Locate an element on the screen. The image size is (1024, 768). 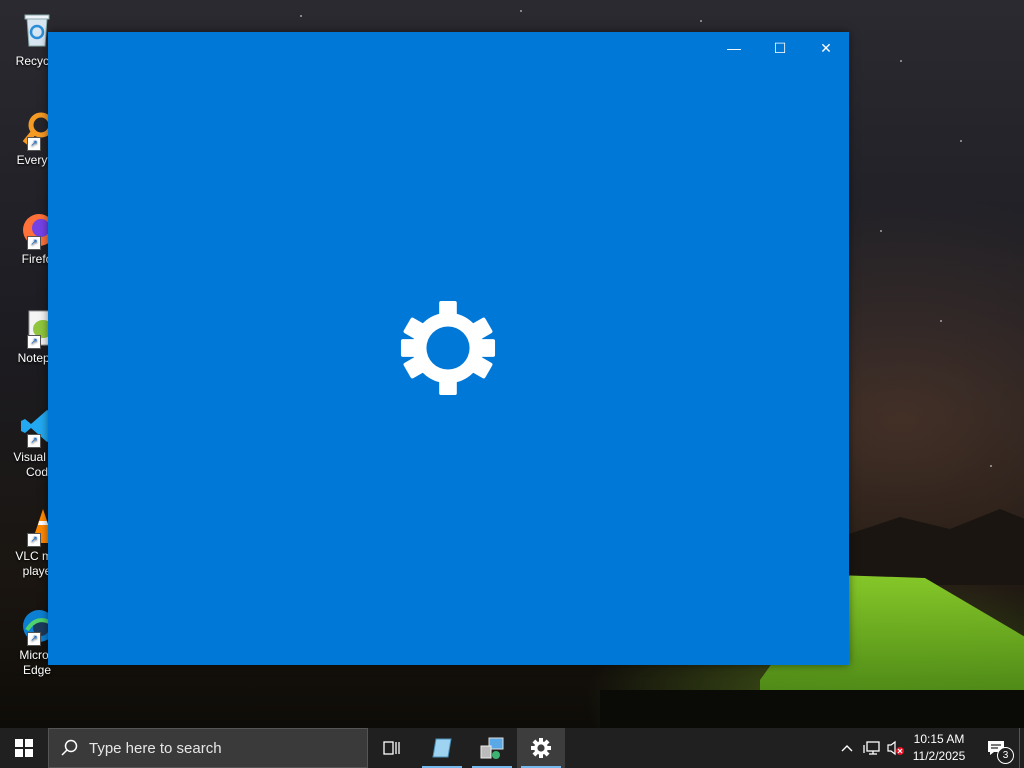
task-view-icon is located at coordinates (391, 748).